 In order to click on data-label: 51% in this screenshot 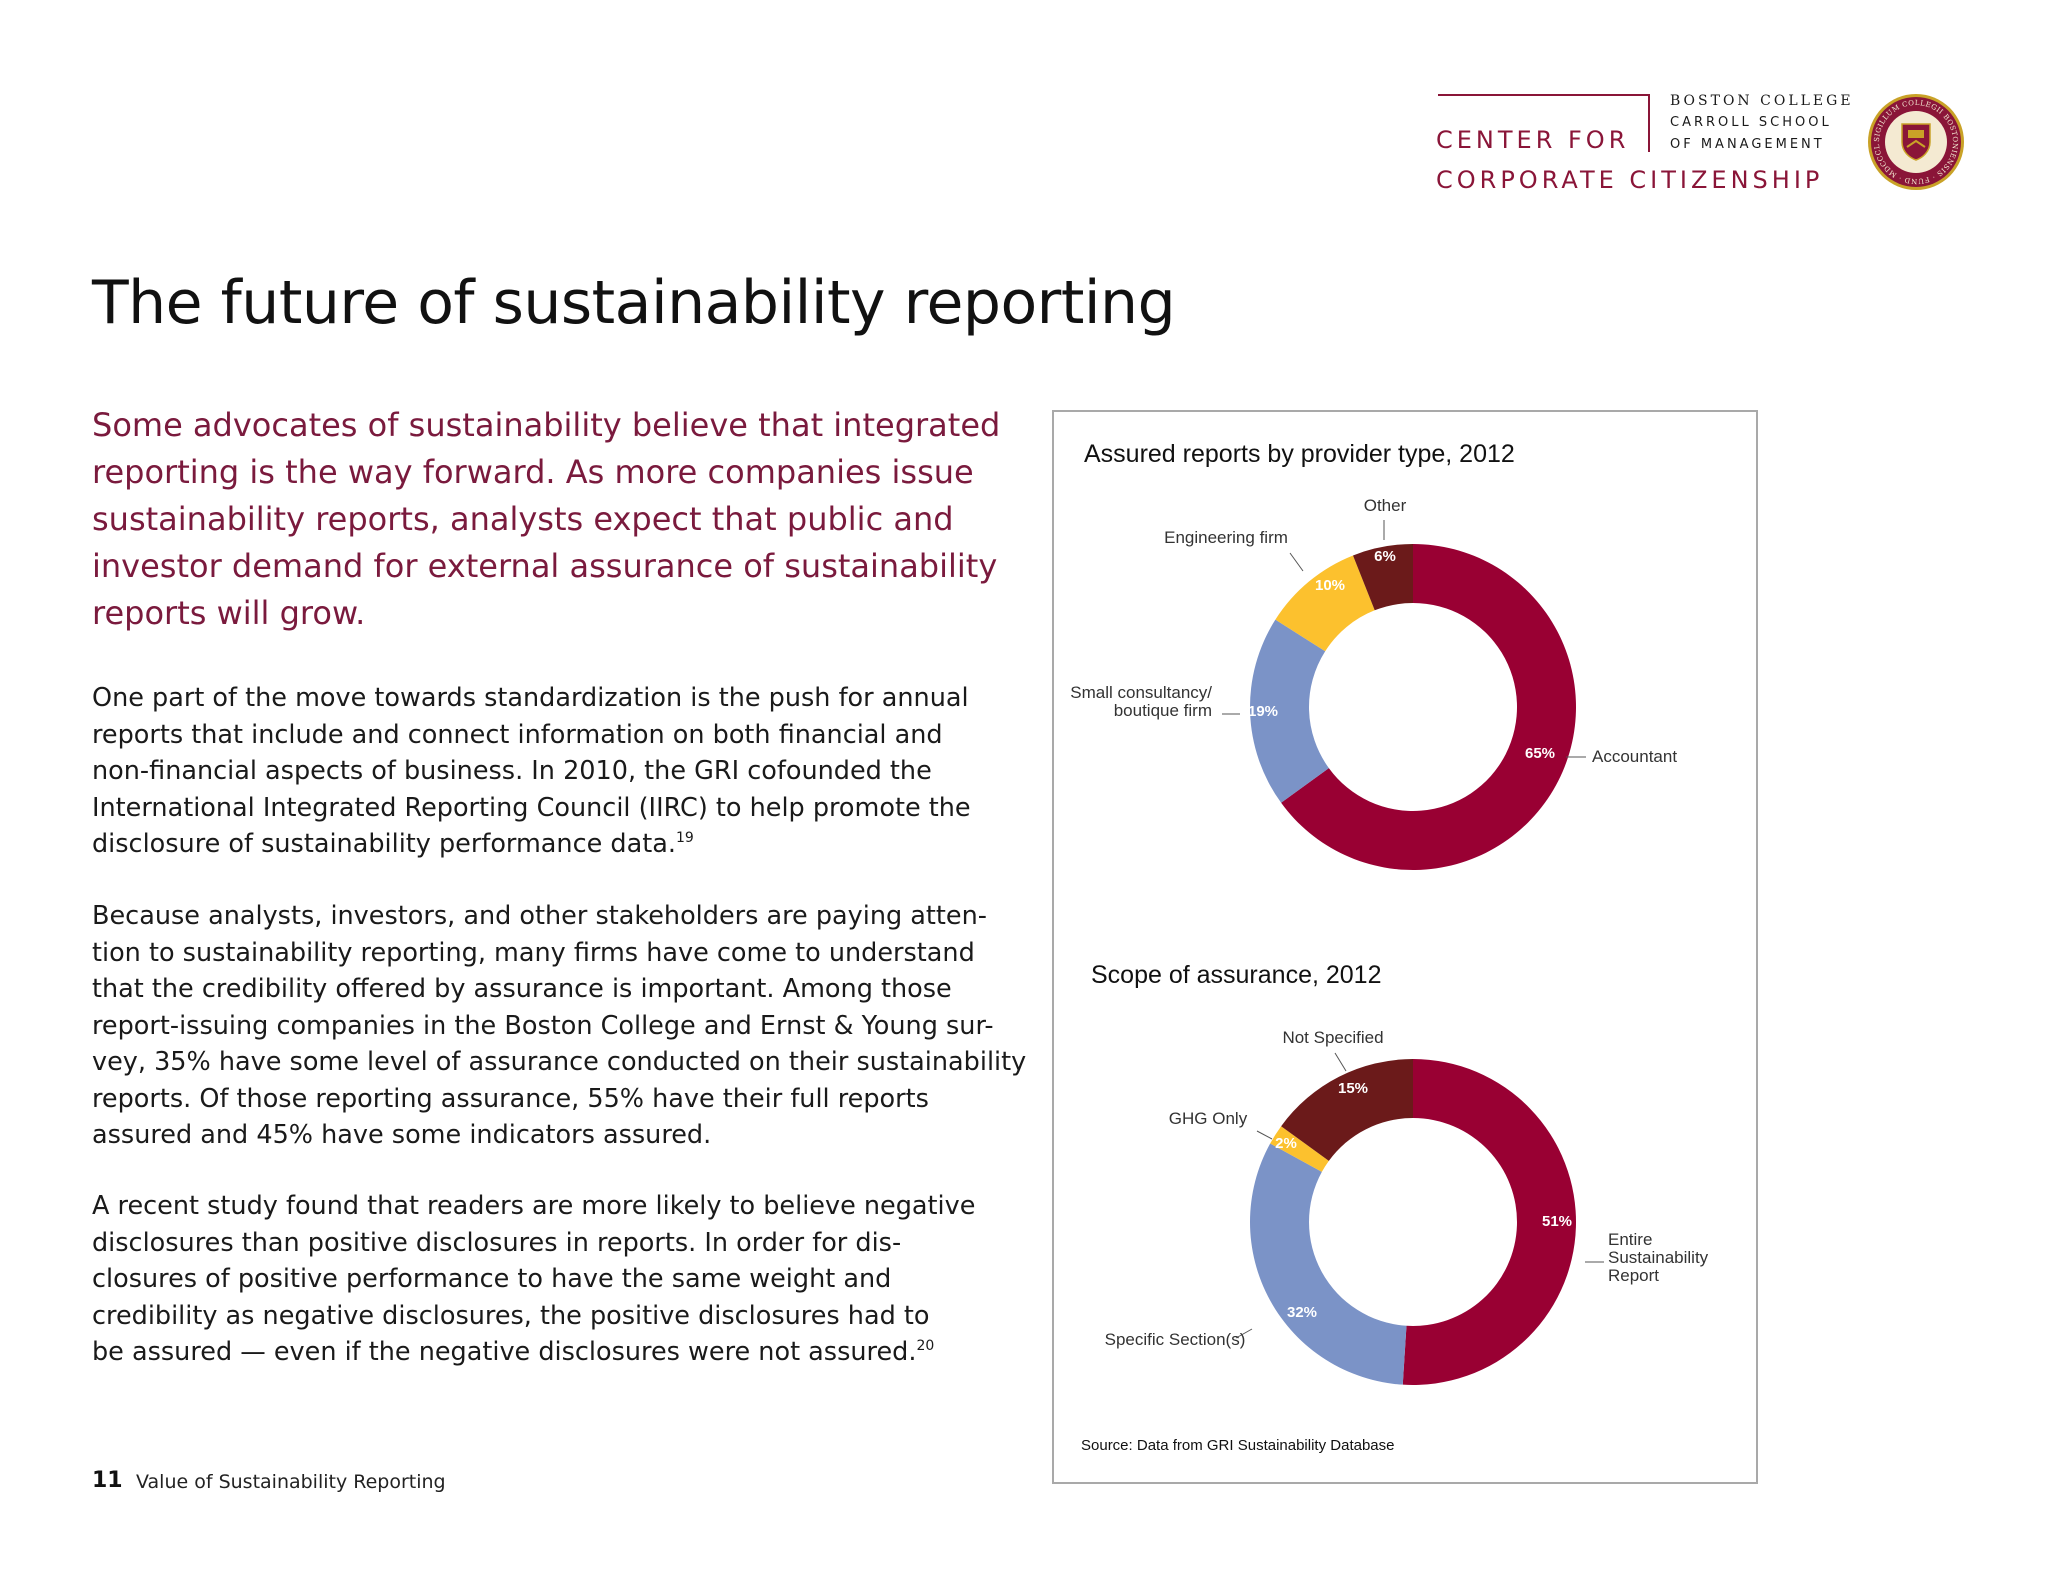, I will do `click(1557, 1221)`.